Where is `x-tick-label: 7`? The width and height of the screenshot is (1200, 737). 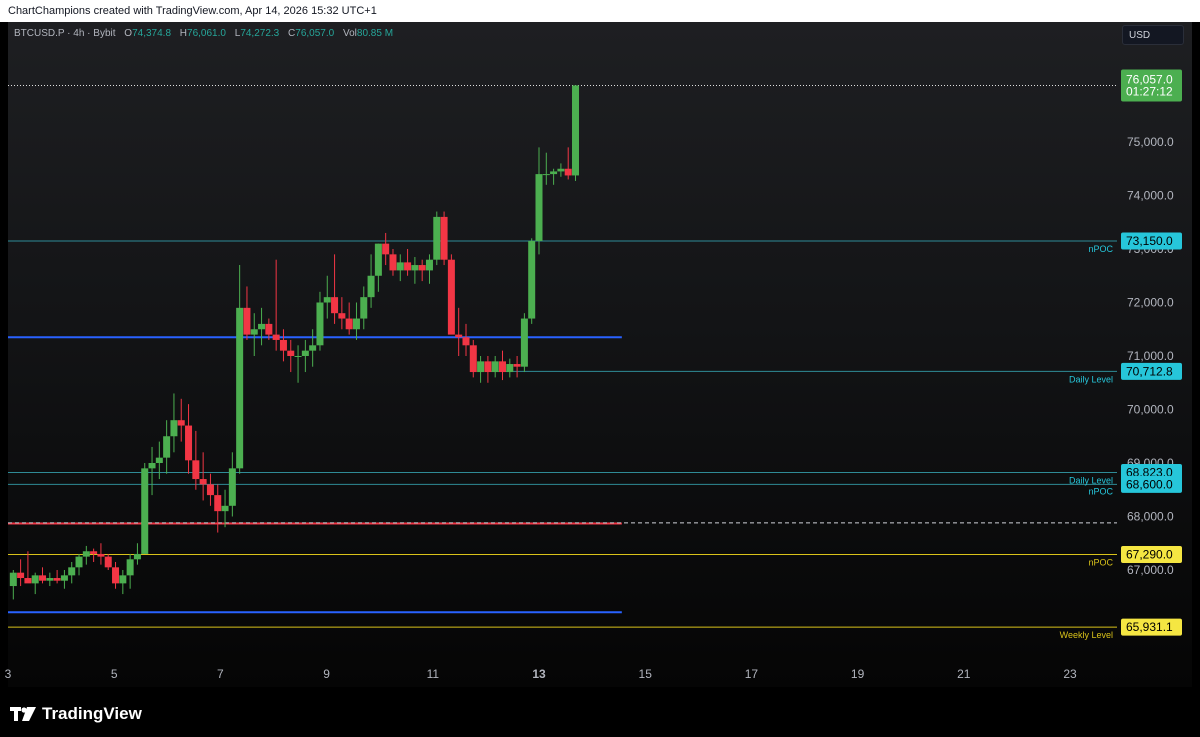 x-tick-label: 7 is located at coordinates (220, 674).